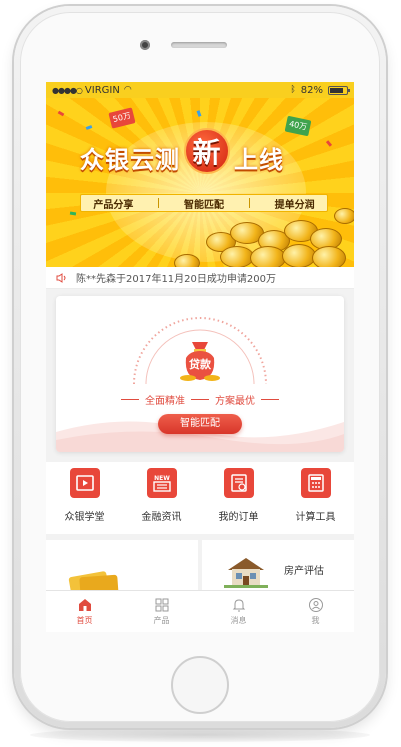 This screenshot has width=401, height=747. What do you see at coordinates (85, 501) in the screenshot?
I see `quick-action-academy: 众银学堂` at bounding box center [85, 501].